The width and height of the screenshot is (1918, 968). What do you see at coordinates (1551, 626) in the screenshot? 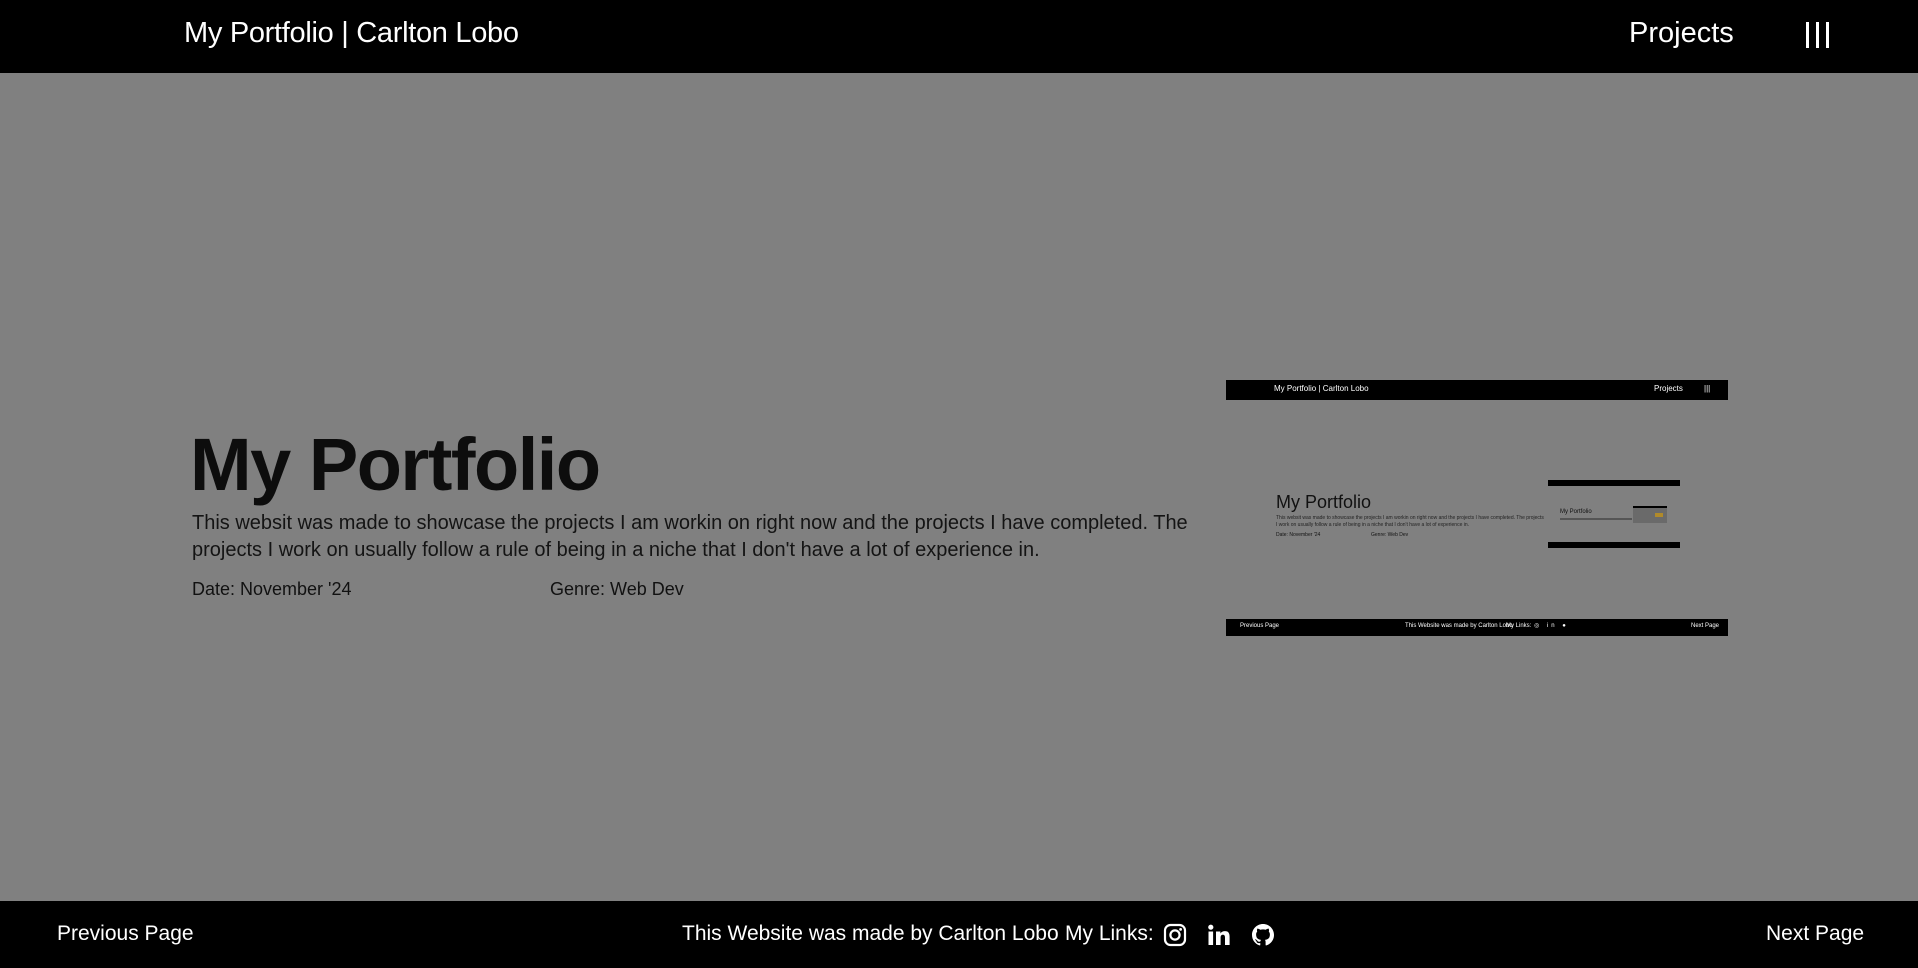
I see `preview-social-icons: ◎ in ●` at bounding box center [1551, 626].